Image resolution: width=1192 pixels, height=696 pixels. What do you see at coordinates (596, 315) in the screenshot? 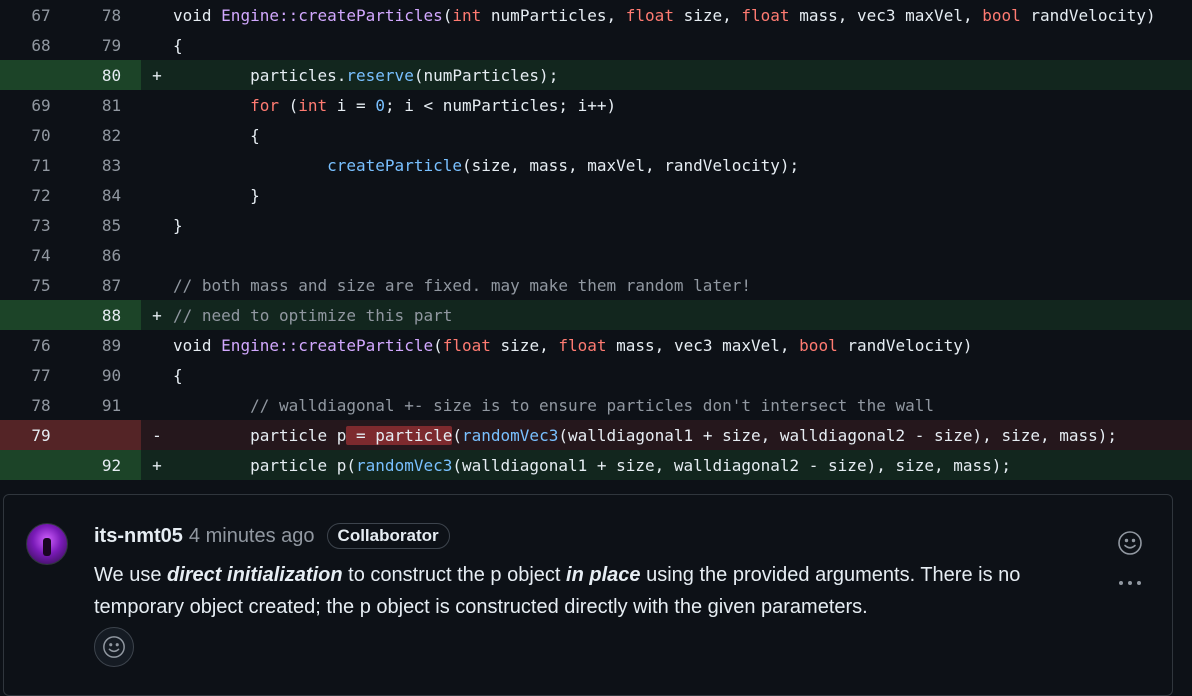
I see `diff-line: 88 +// need to optimize this part` at bounding box center [596, 315].